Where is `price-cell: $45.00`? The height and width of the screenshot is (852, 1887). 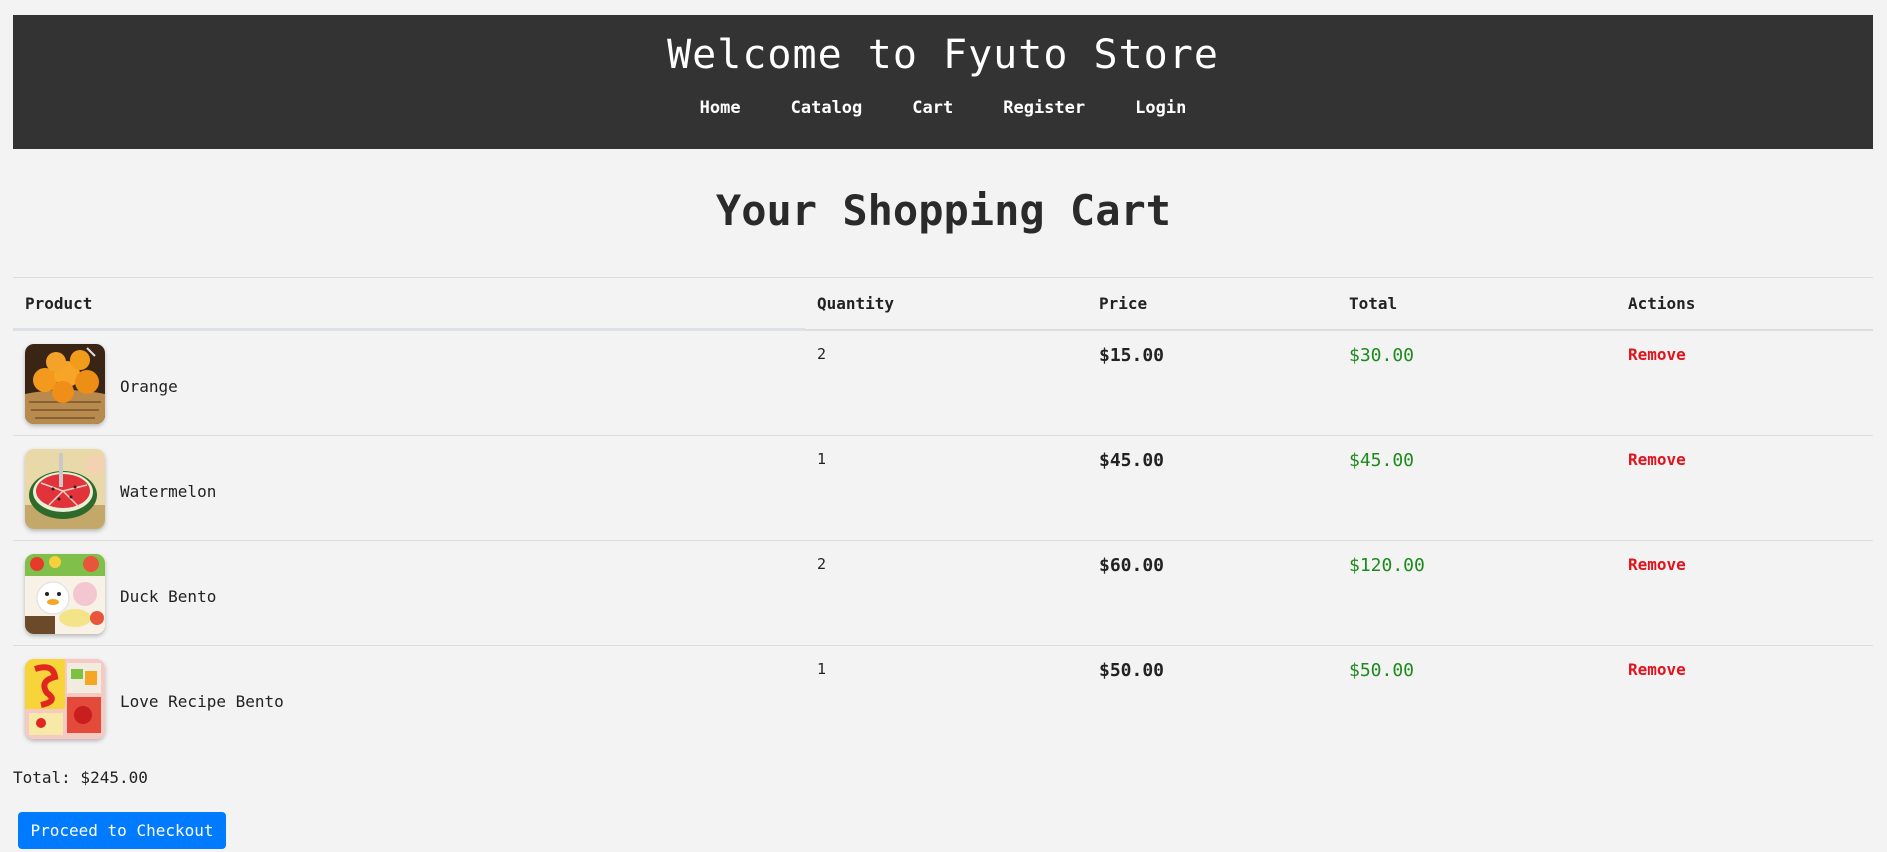 price-cell: $45.00 is located at coordinates (1212, 488).